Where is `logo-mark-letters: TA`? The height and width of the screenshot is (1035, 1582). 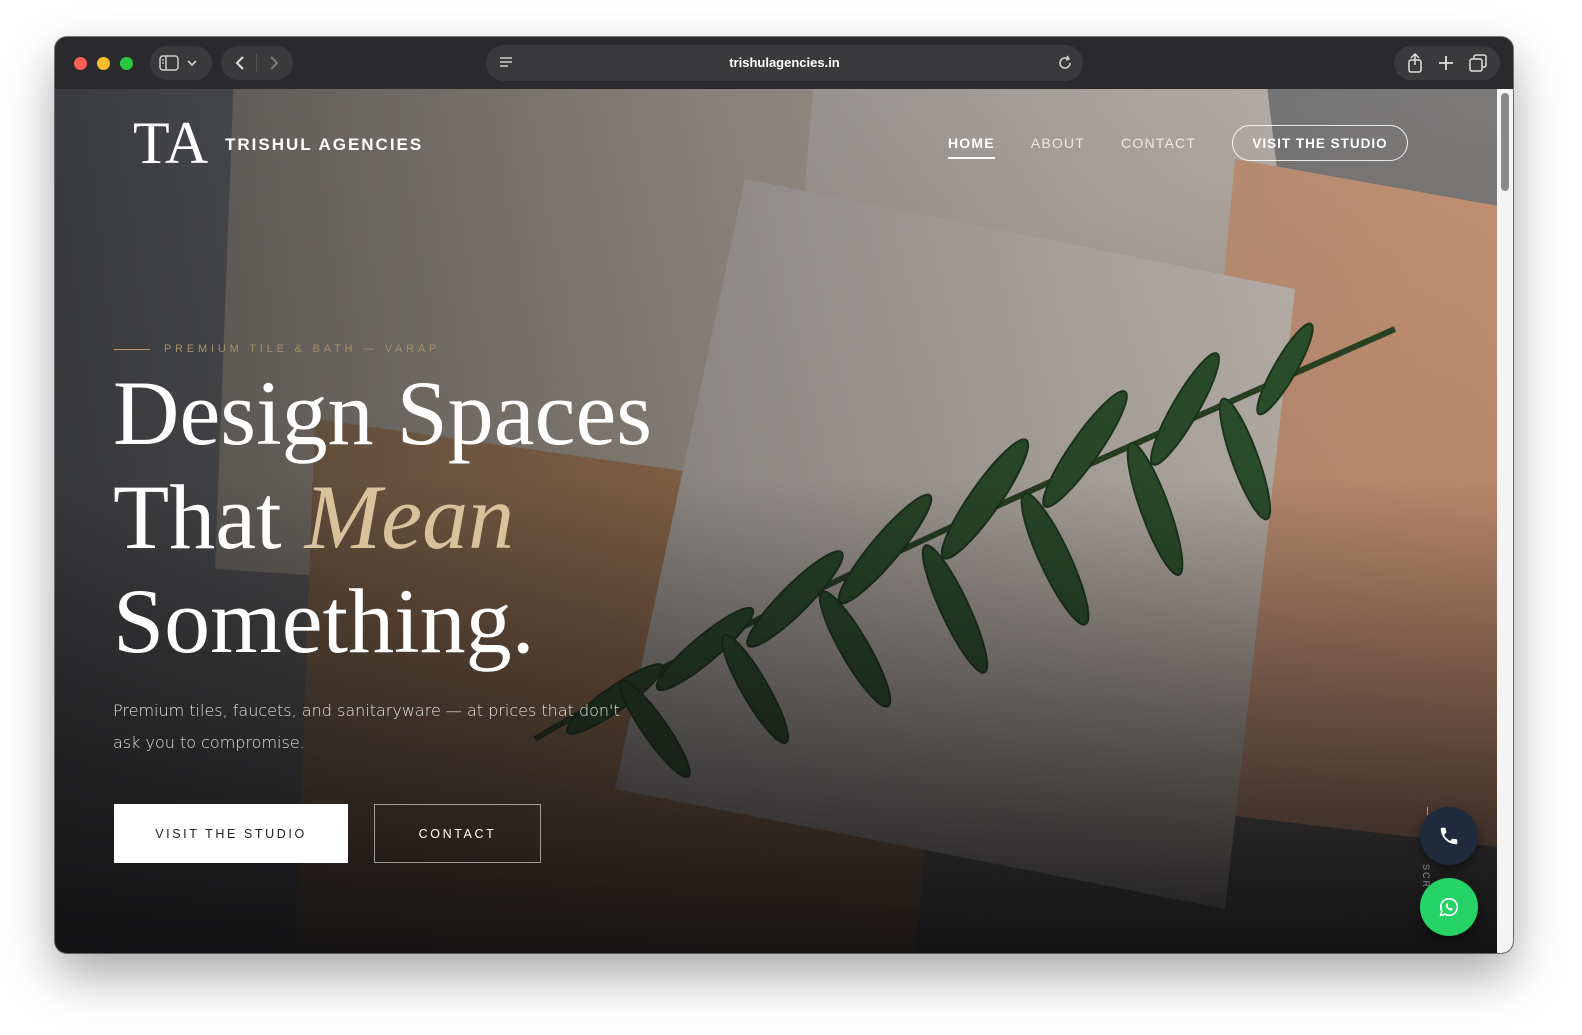
logo-mark-letters: TA is located at coordinates (170, 144).